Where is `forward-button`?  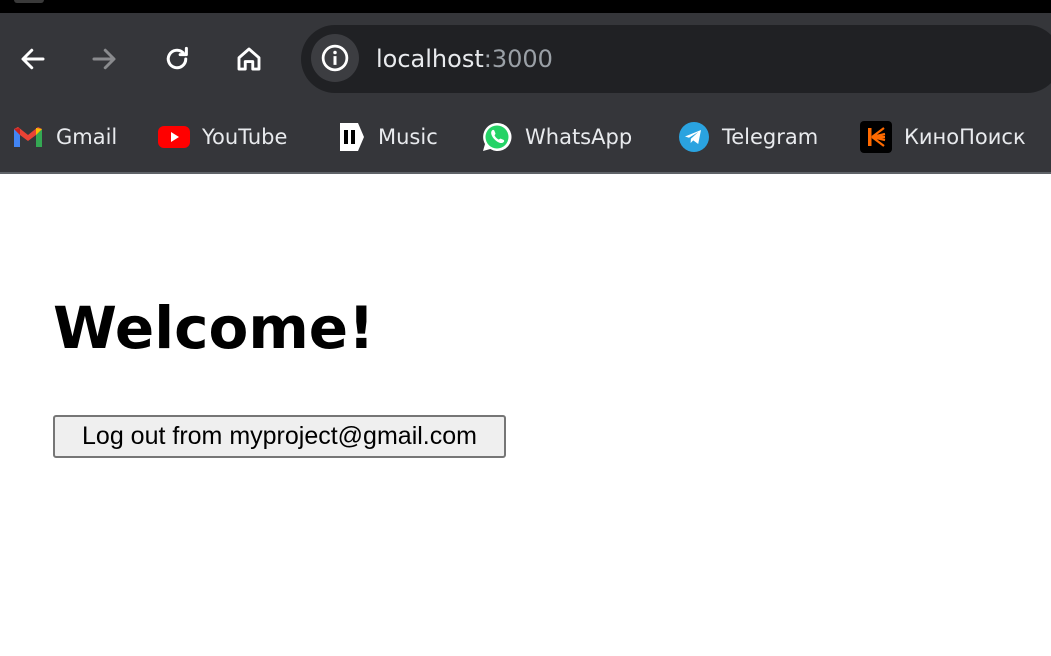 forward-button is located at coordinates (104, 59).